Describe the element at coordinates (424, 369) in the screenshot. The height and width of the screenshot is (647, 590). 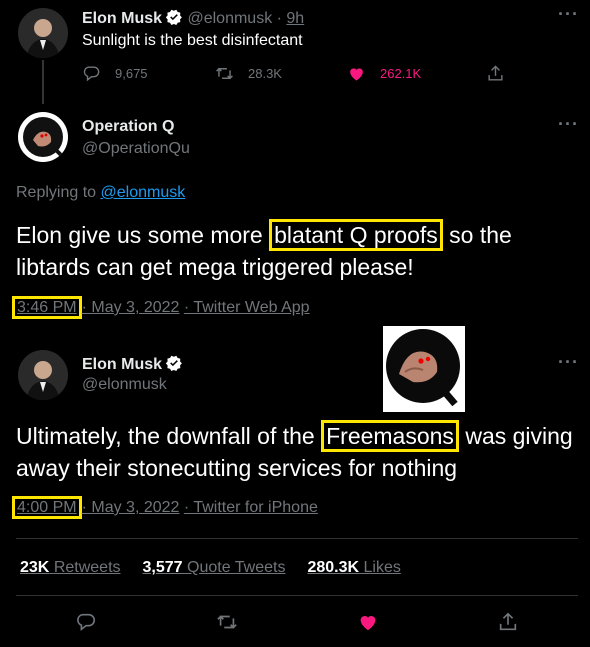
I see `q-hand-logo-image` at that location.